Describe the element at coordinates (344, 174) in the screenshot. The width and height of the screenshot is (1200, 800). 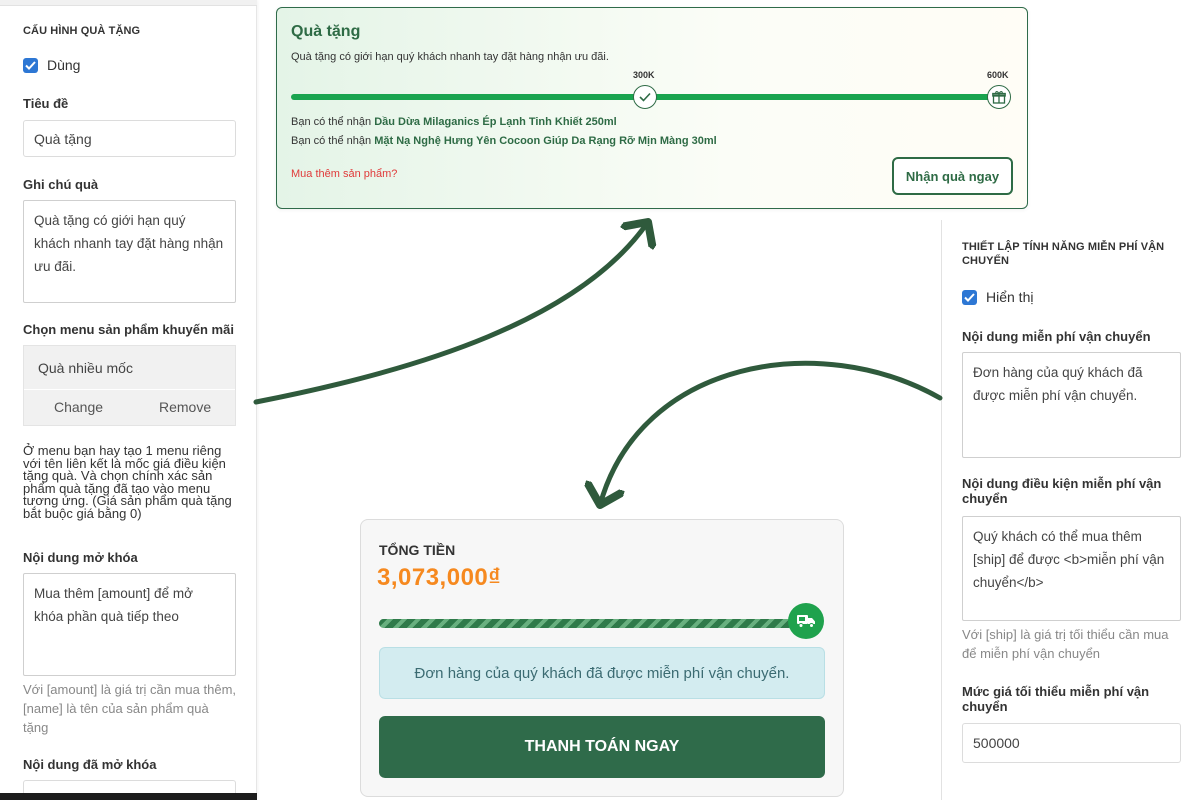
I see `buy-more-link: Mua thêm sản phẩm?` at that location.